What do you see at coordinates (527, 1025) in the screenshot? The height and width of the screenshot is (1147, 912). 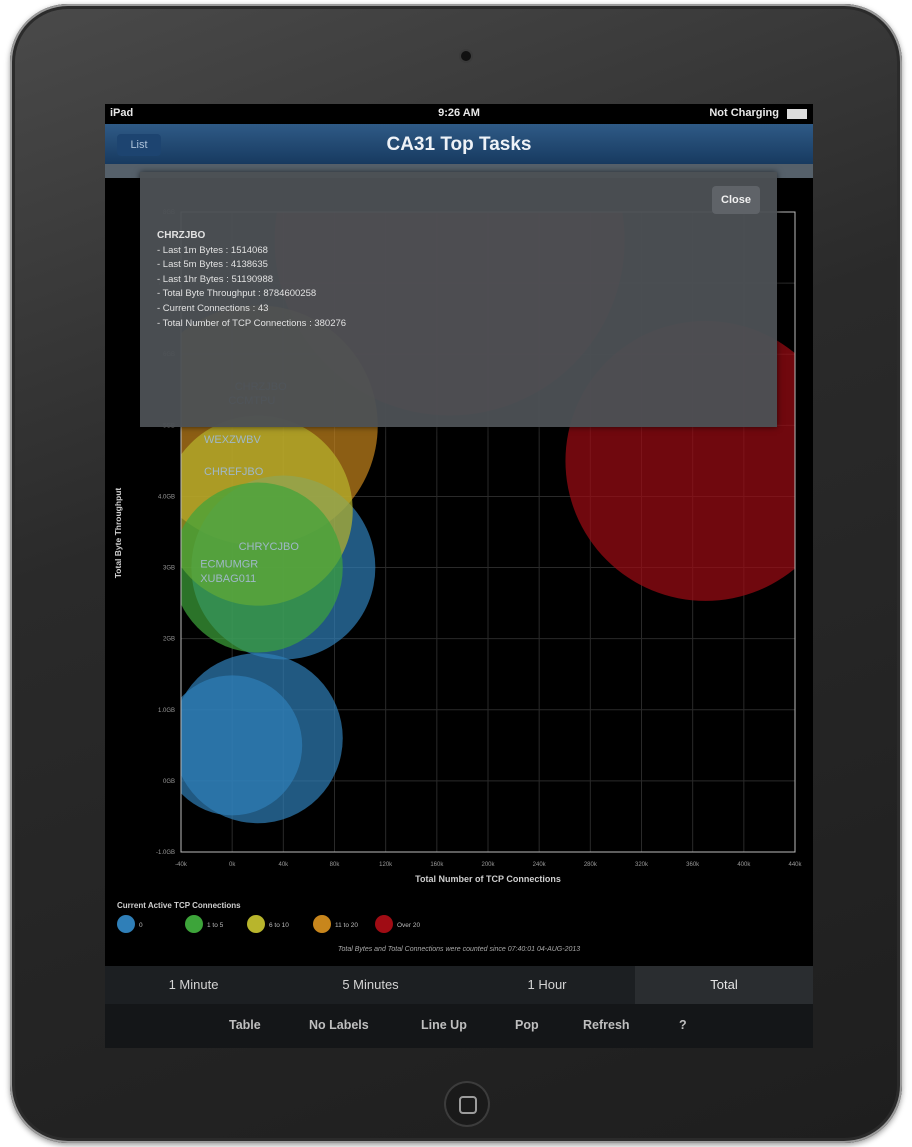 I see `pop-button: Pop` at bounding box center [527, 1025].